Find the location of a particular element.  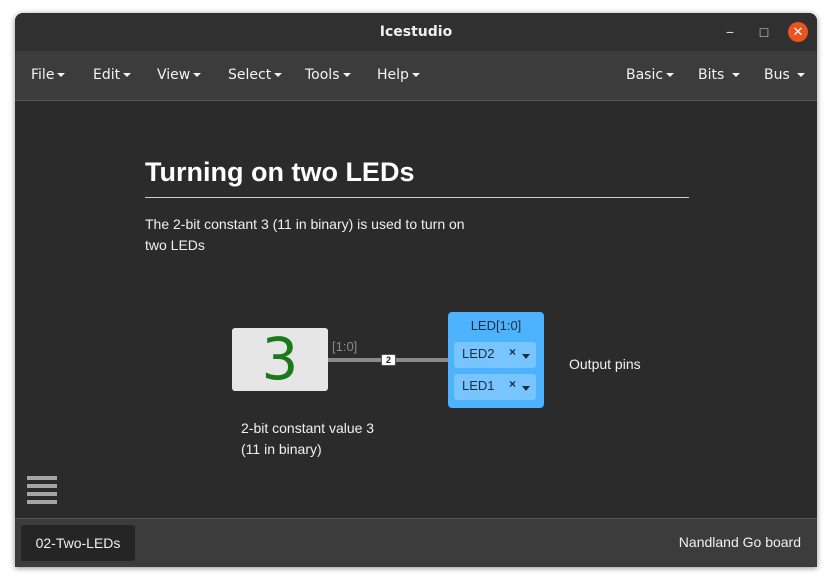

pin-select-led1: LED1 × is located at coordinates (495, 387).